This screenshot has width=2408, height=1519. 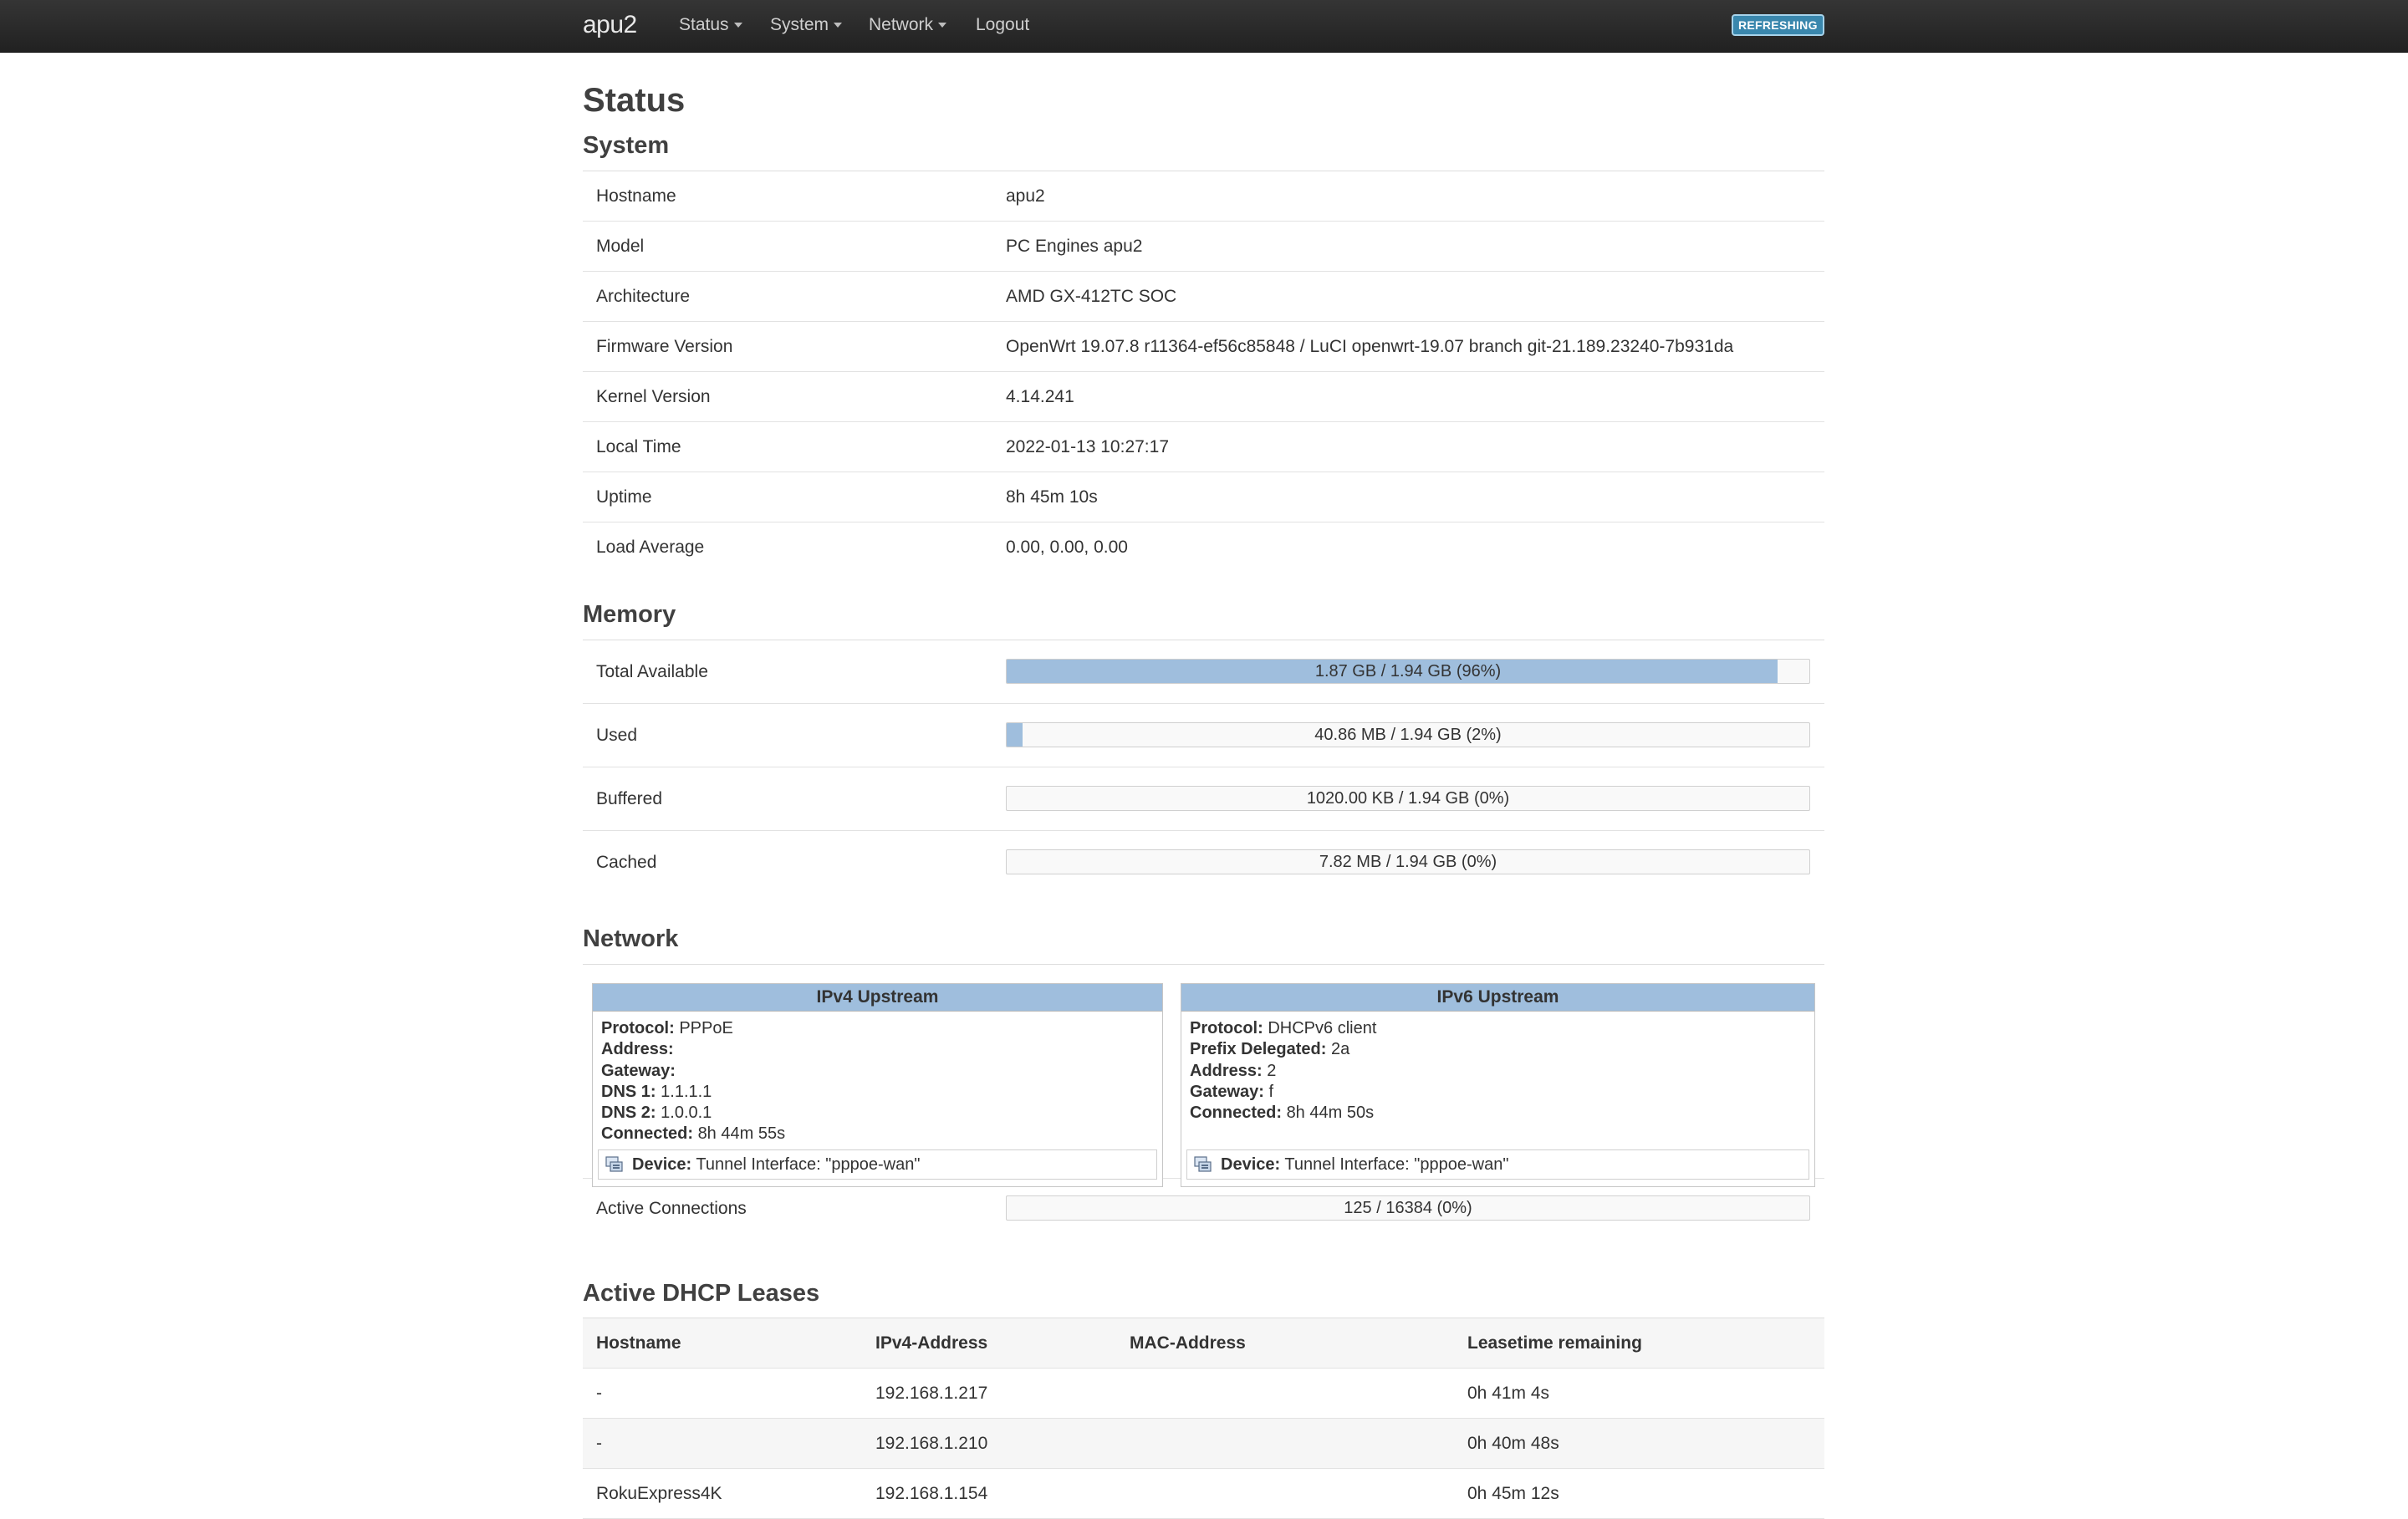 What do you see at coordinates (1397, 1164) in the screenshot?
I see `ipv6-device: Tunnel Interface: "pppoe-wan"` at bounding box center [1397, 1164].